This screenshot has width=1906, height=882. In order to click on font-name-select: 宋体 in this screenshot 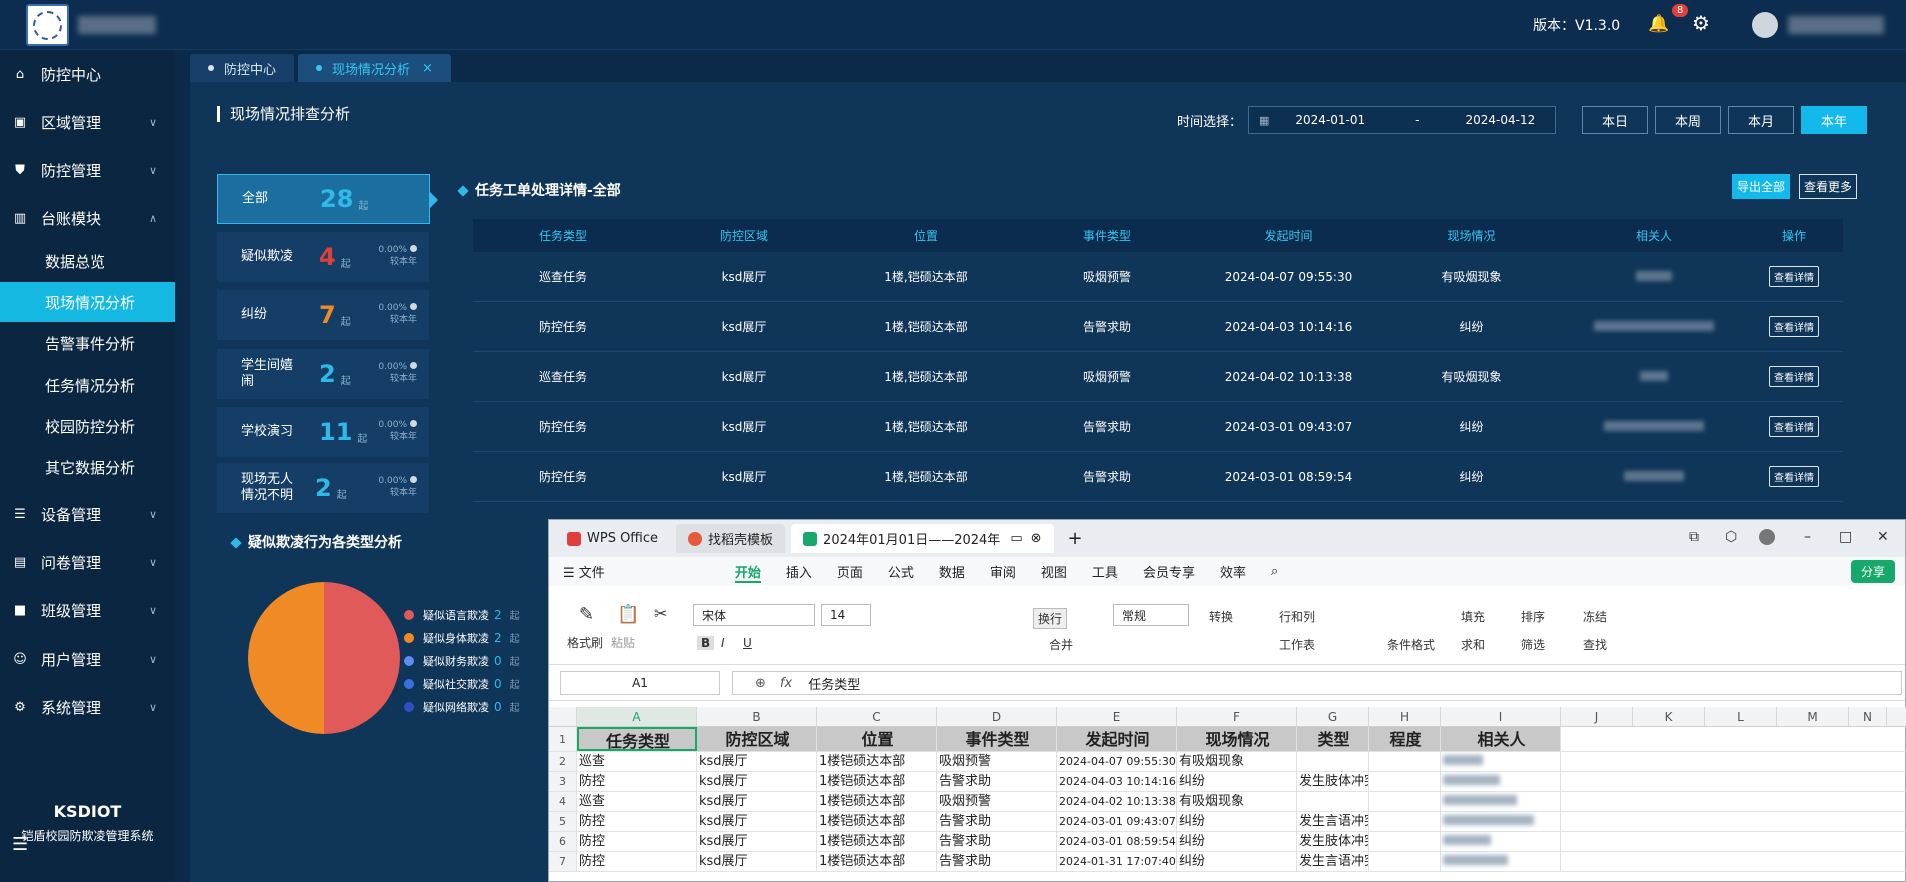, I will do `click(754, 615)`.